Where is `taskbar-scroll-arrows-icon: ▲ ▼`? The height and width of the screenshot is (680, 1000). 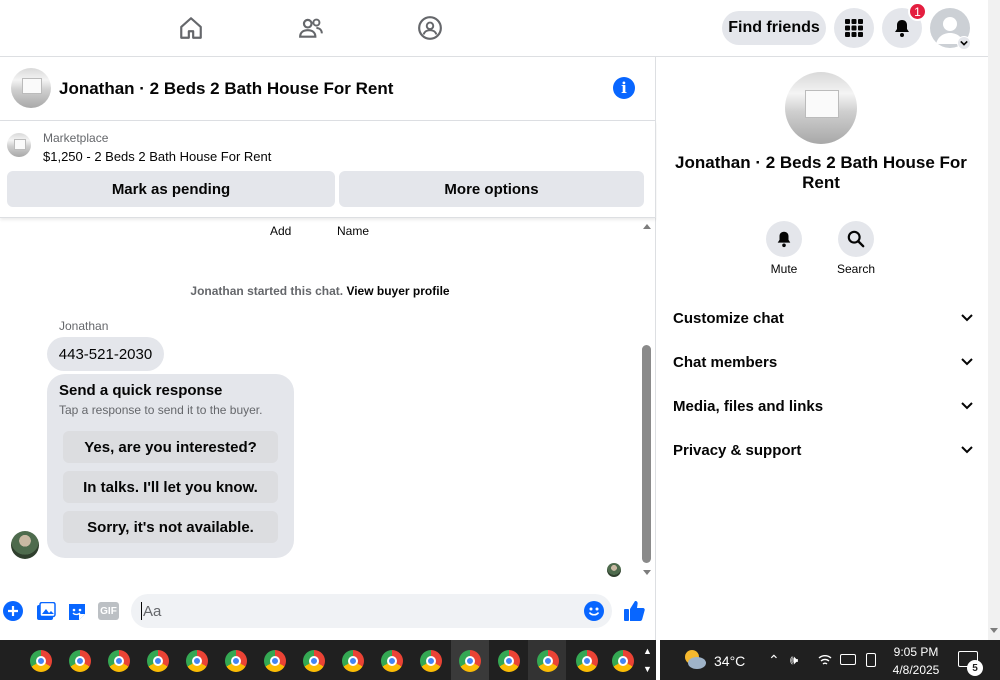 taskbar-scroll-arrows-icon: ▲ ▼ is located at coordinates (647, 660).